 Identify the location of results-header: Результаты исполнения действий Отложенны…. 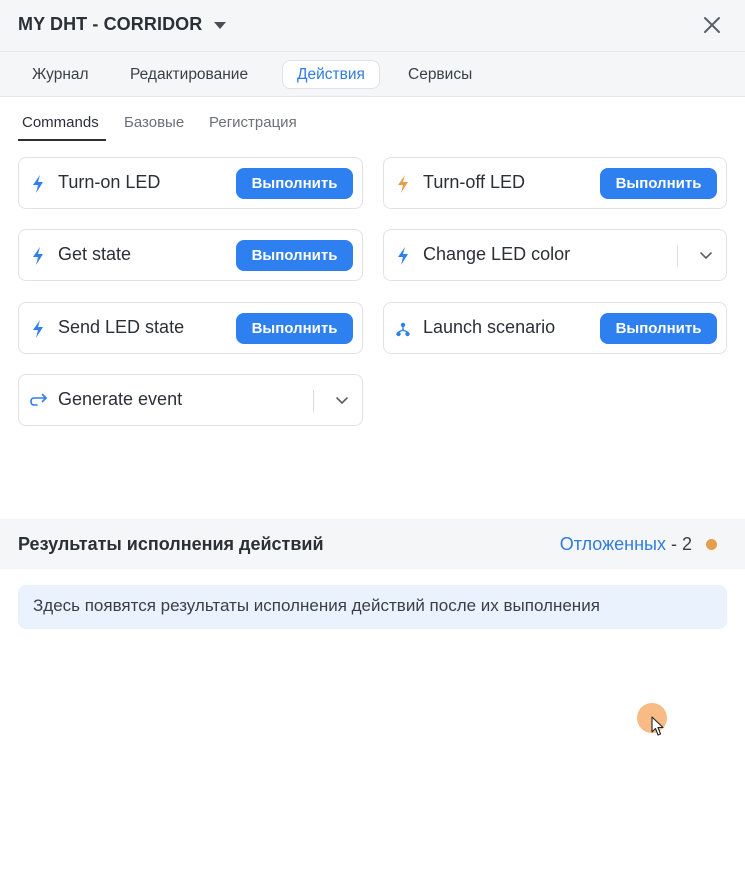
(372, 544).